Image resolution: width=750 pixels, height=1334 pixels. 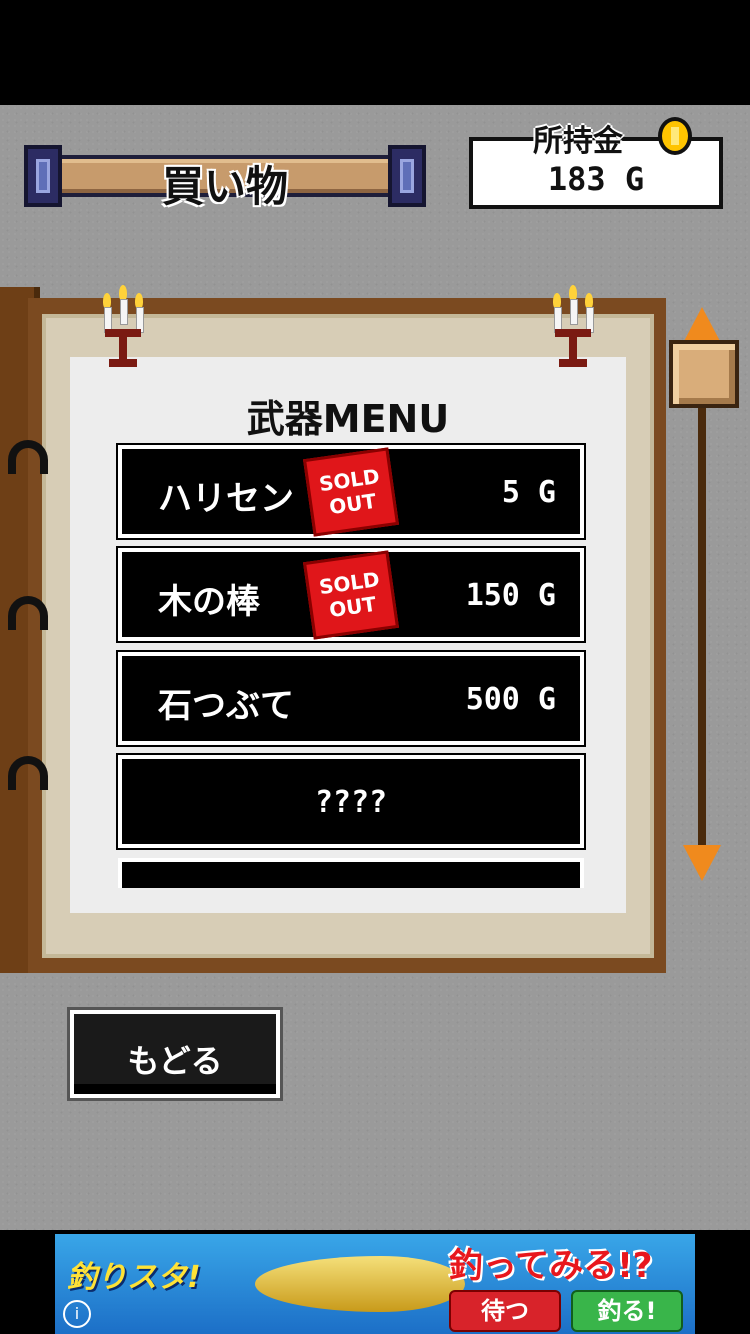 What do you see at coordinates (224, 186) in the screenshot?
I see `page-title: 買い物` at bounding box center [224, 186].